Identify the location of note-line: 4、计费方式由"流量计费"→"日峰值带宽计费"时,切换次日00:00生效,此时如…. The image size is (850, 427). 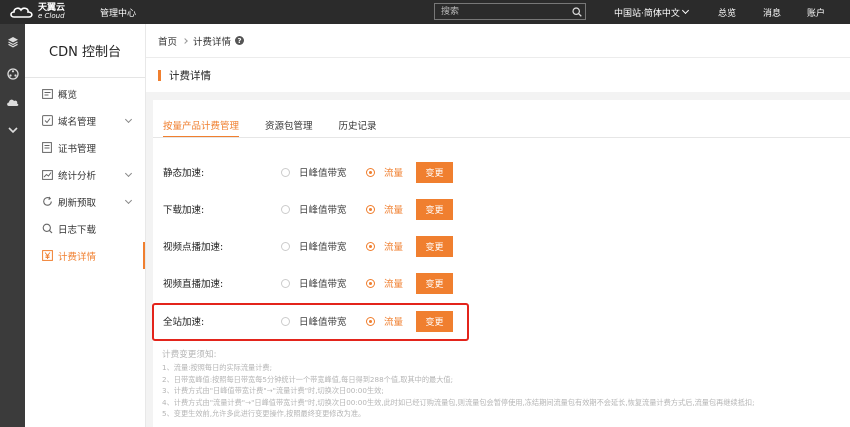
(458, 402).